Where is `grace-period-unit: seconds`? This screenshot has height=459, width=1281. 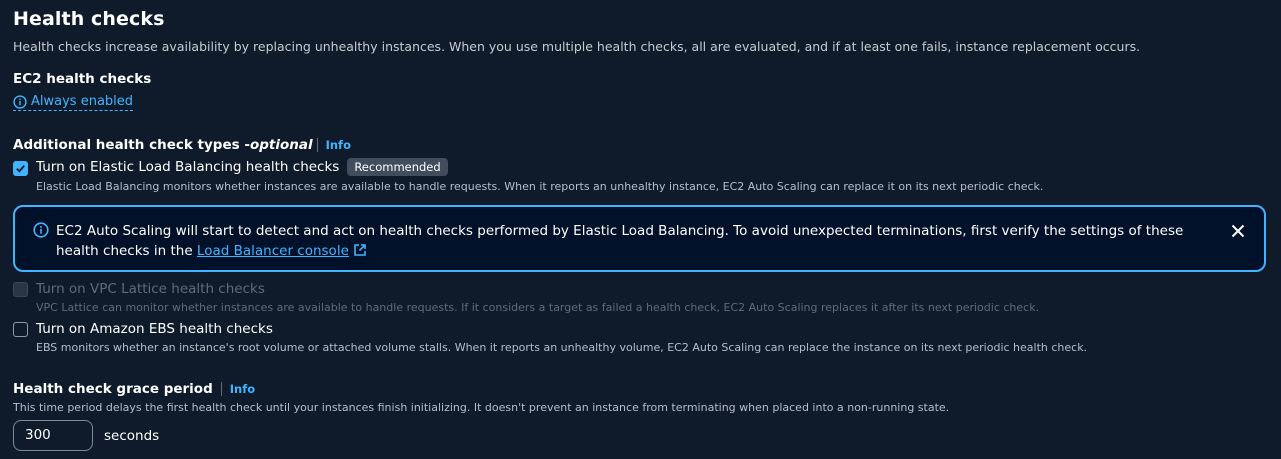 grace-period-unit: seconds is located at coordinates (132, 436).